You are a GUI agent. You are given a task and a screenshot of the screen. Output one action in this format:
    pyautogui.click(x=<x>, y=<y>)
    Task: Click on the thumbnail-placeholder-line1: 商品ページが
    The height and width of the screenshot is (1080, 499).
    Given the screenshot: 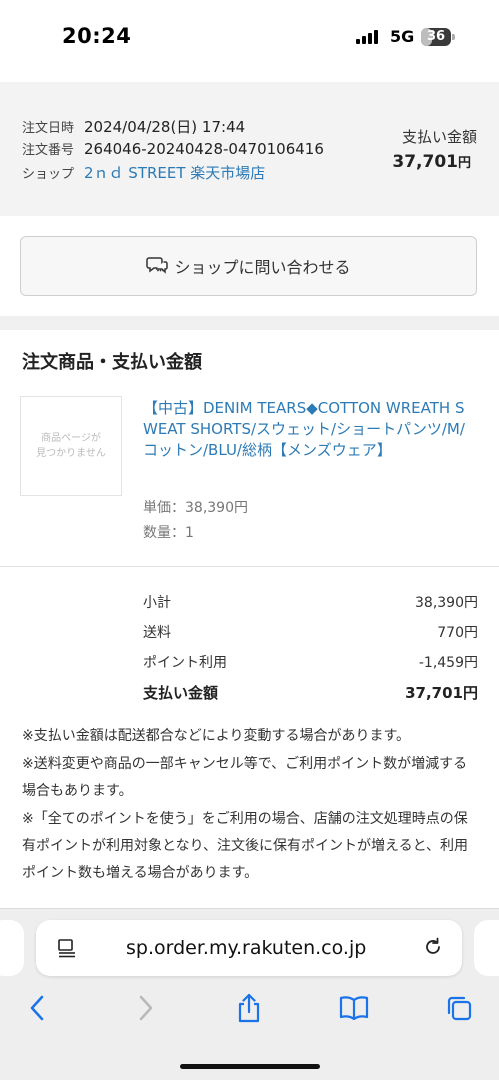 What is the action you would take?
    pyautogui.click(x=71, y=438)
    